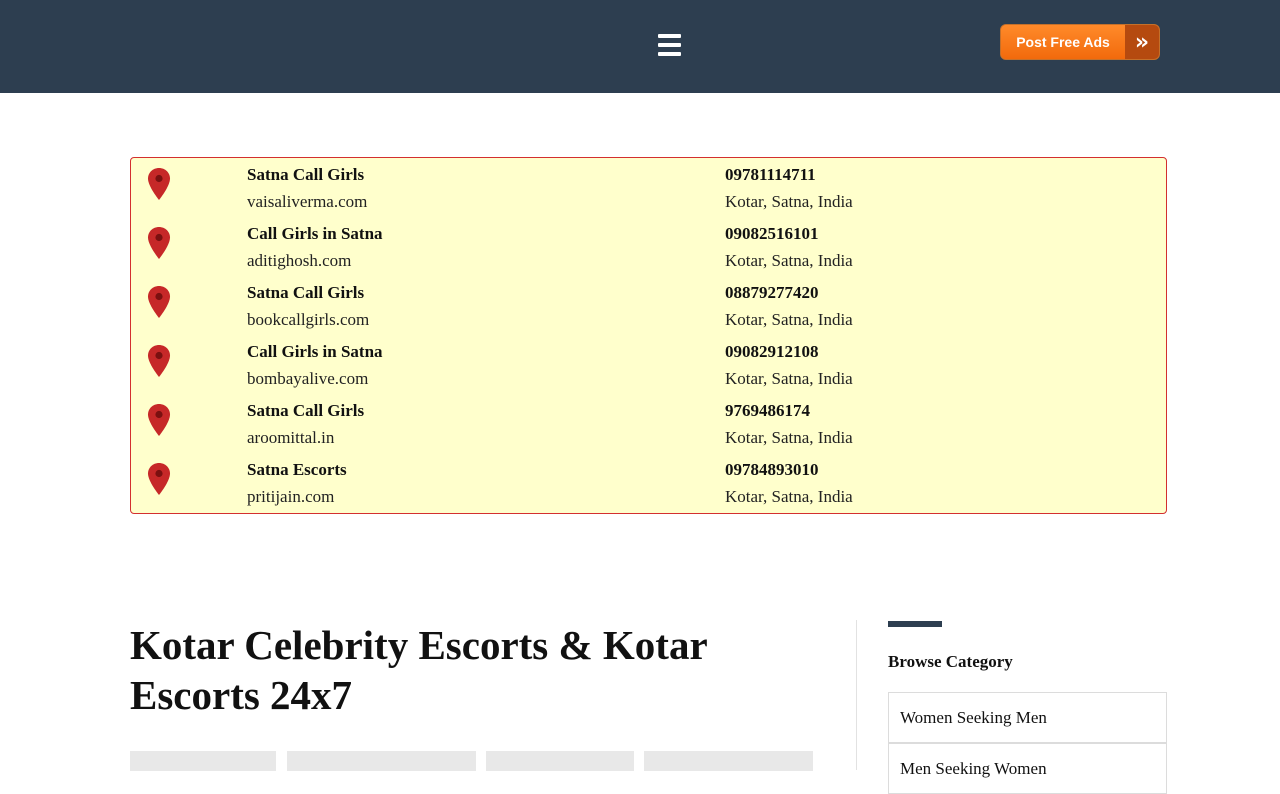 The image size is (1280, 794). What do you see at coordinates (307, 202) in the screenshot?
I see `listing-site: vaisaliverma.com` at bounding box center [307, 202].